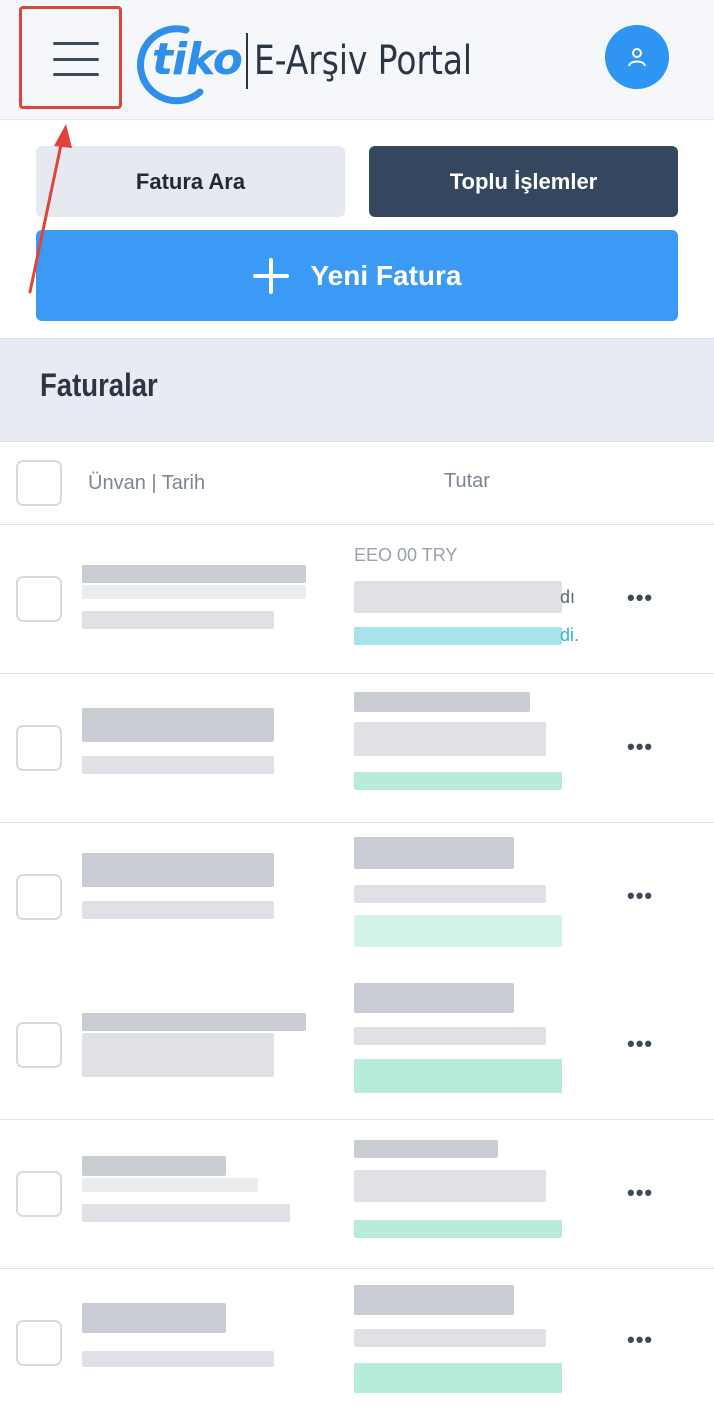 Image resolution: width=714 pixels, height=1413 pixels. What do you see at coordinates (363, 61) in the screenshot?
I see `logo-product-name: E-Arşiv Portal` at bounding box center [363, 61].